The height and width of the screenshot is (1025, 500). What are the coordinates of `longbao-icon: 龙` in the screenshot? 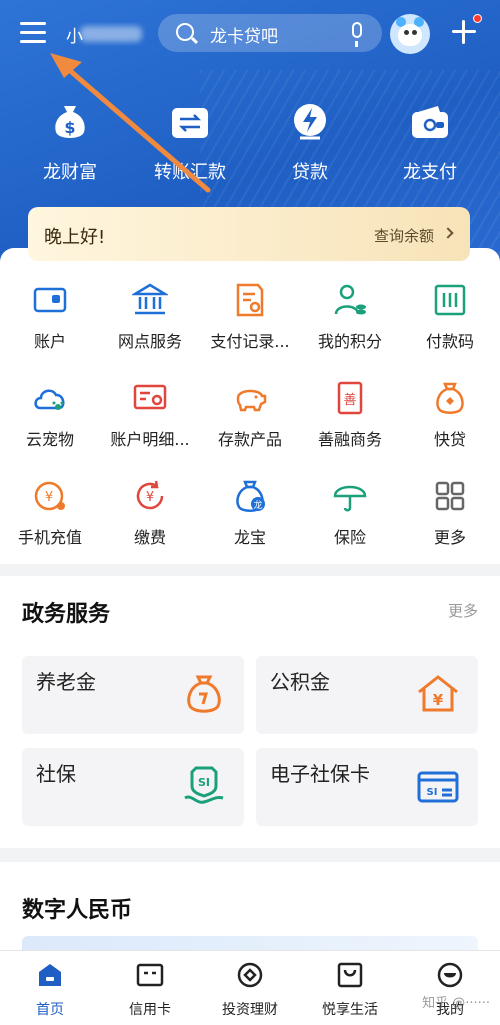 It's located at (250, 496).